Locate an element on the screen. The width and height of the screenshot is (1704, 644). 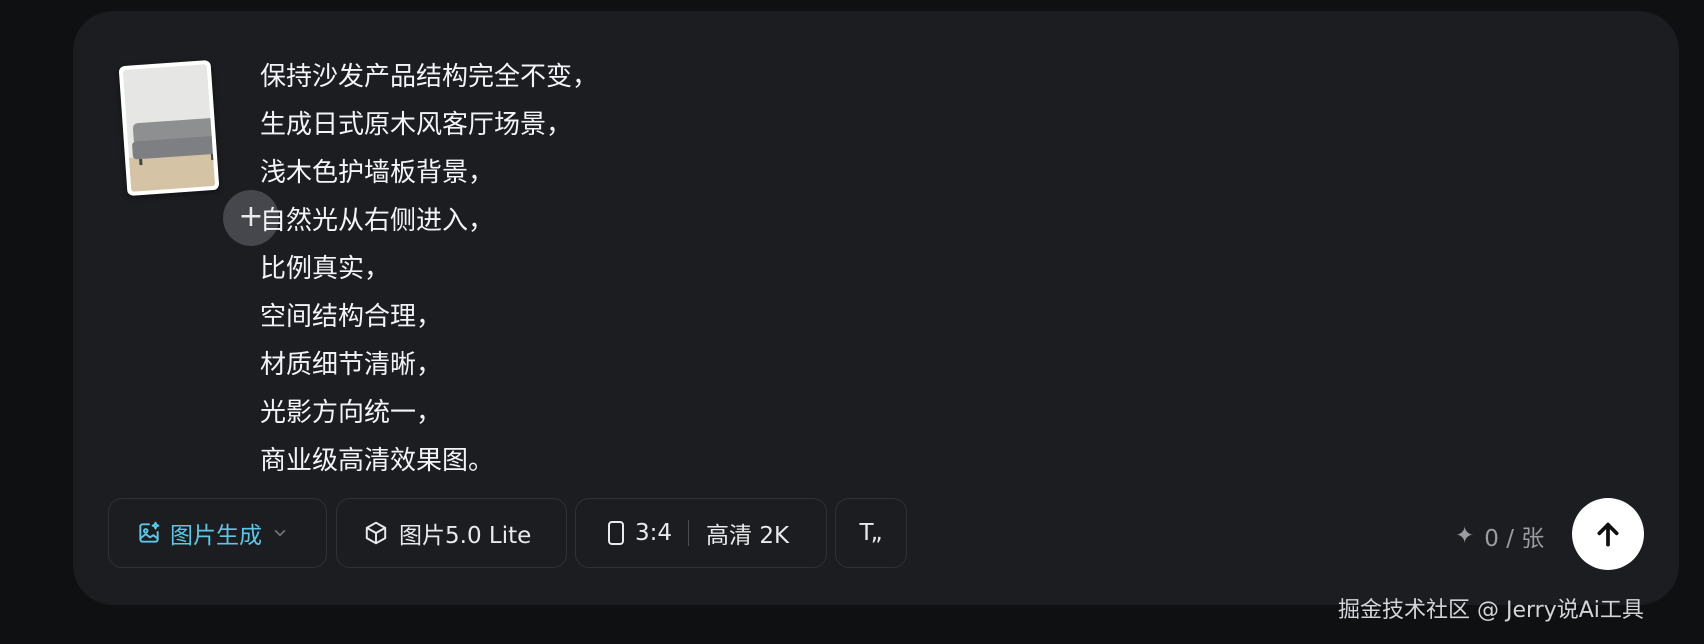
mode-label: 图片生成 is located at coordinates (216, 536).